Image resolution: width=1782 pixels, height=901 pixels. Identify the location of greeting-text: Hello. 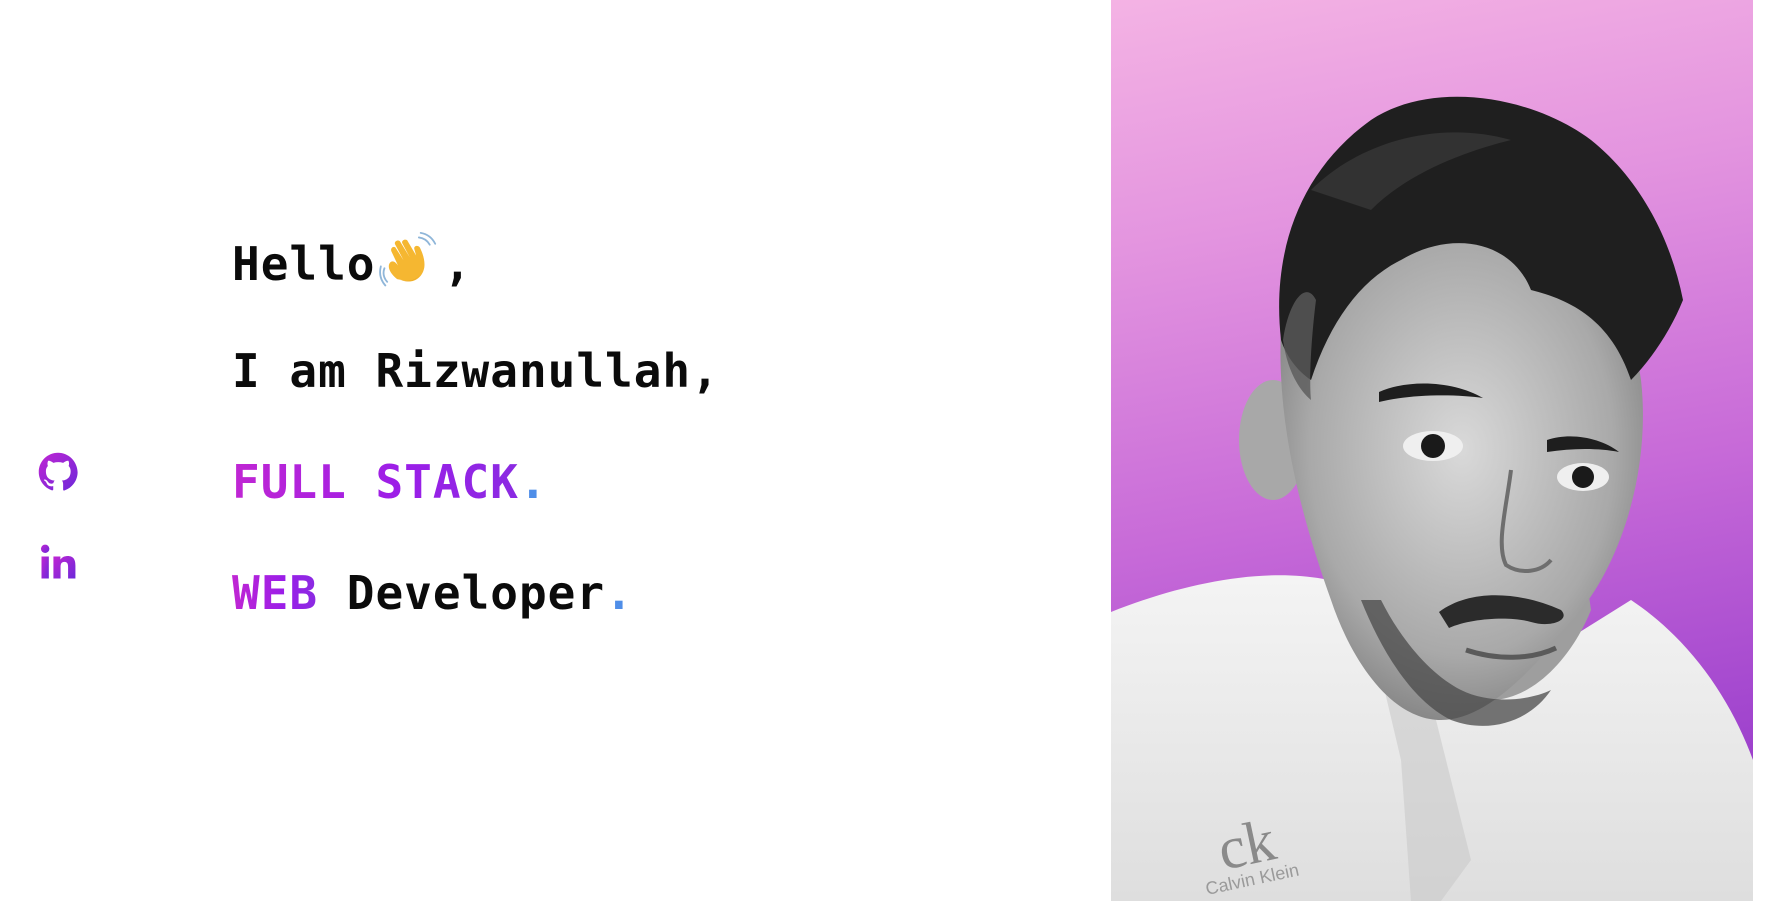
(304, 264).